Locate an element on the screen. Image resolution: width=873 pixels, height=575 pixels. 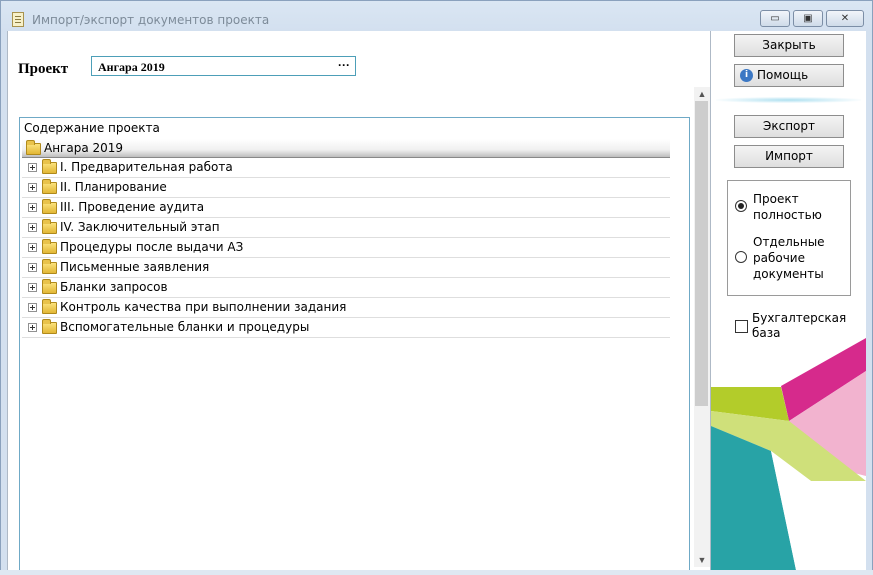
tree-item: I. Предварительная работа is located at coordinates (346, 168).